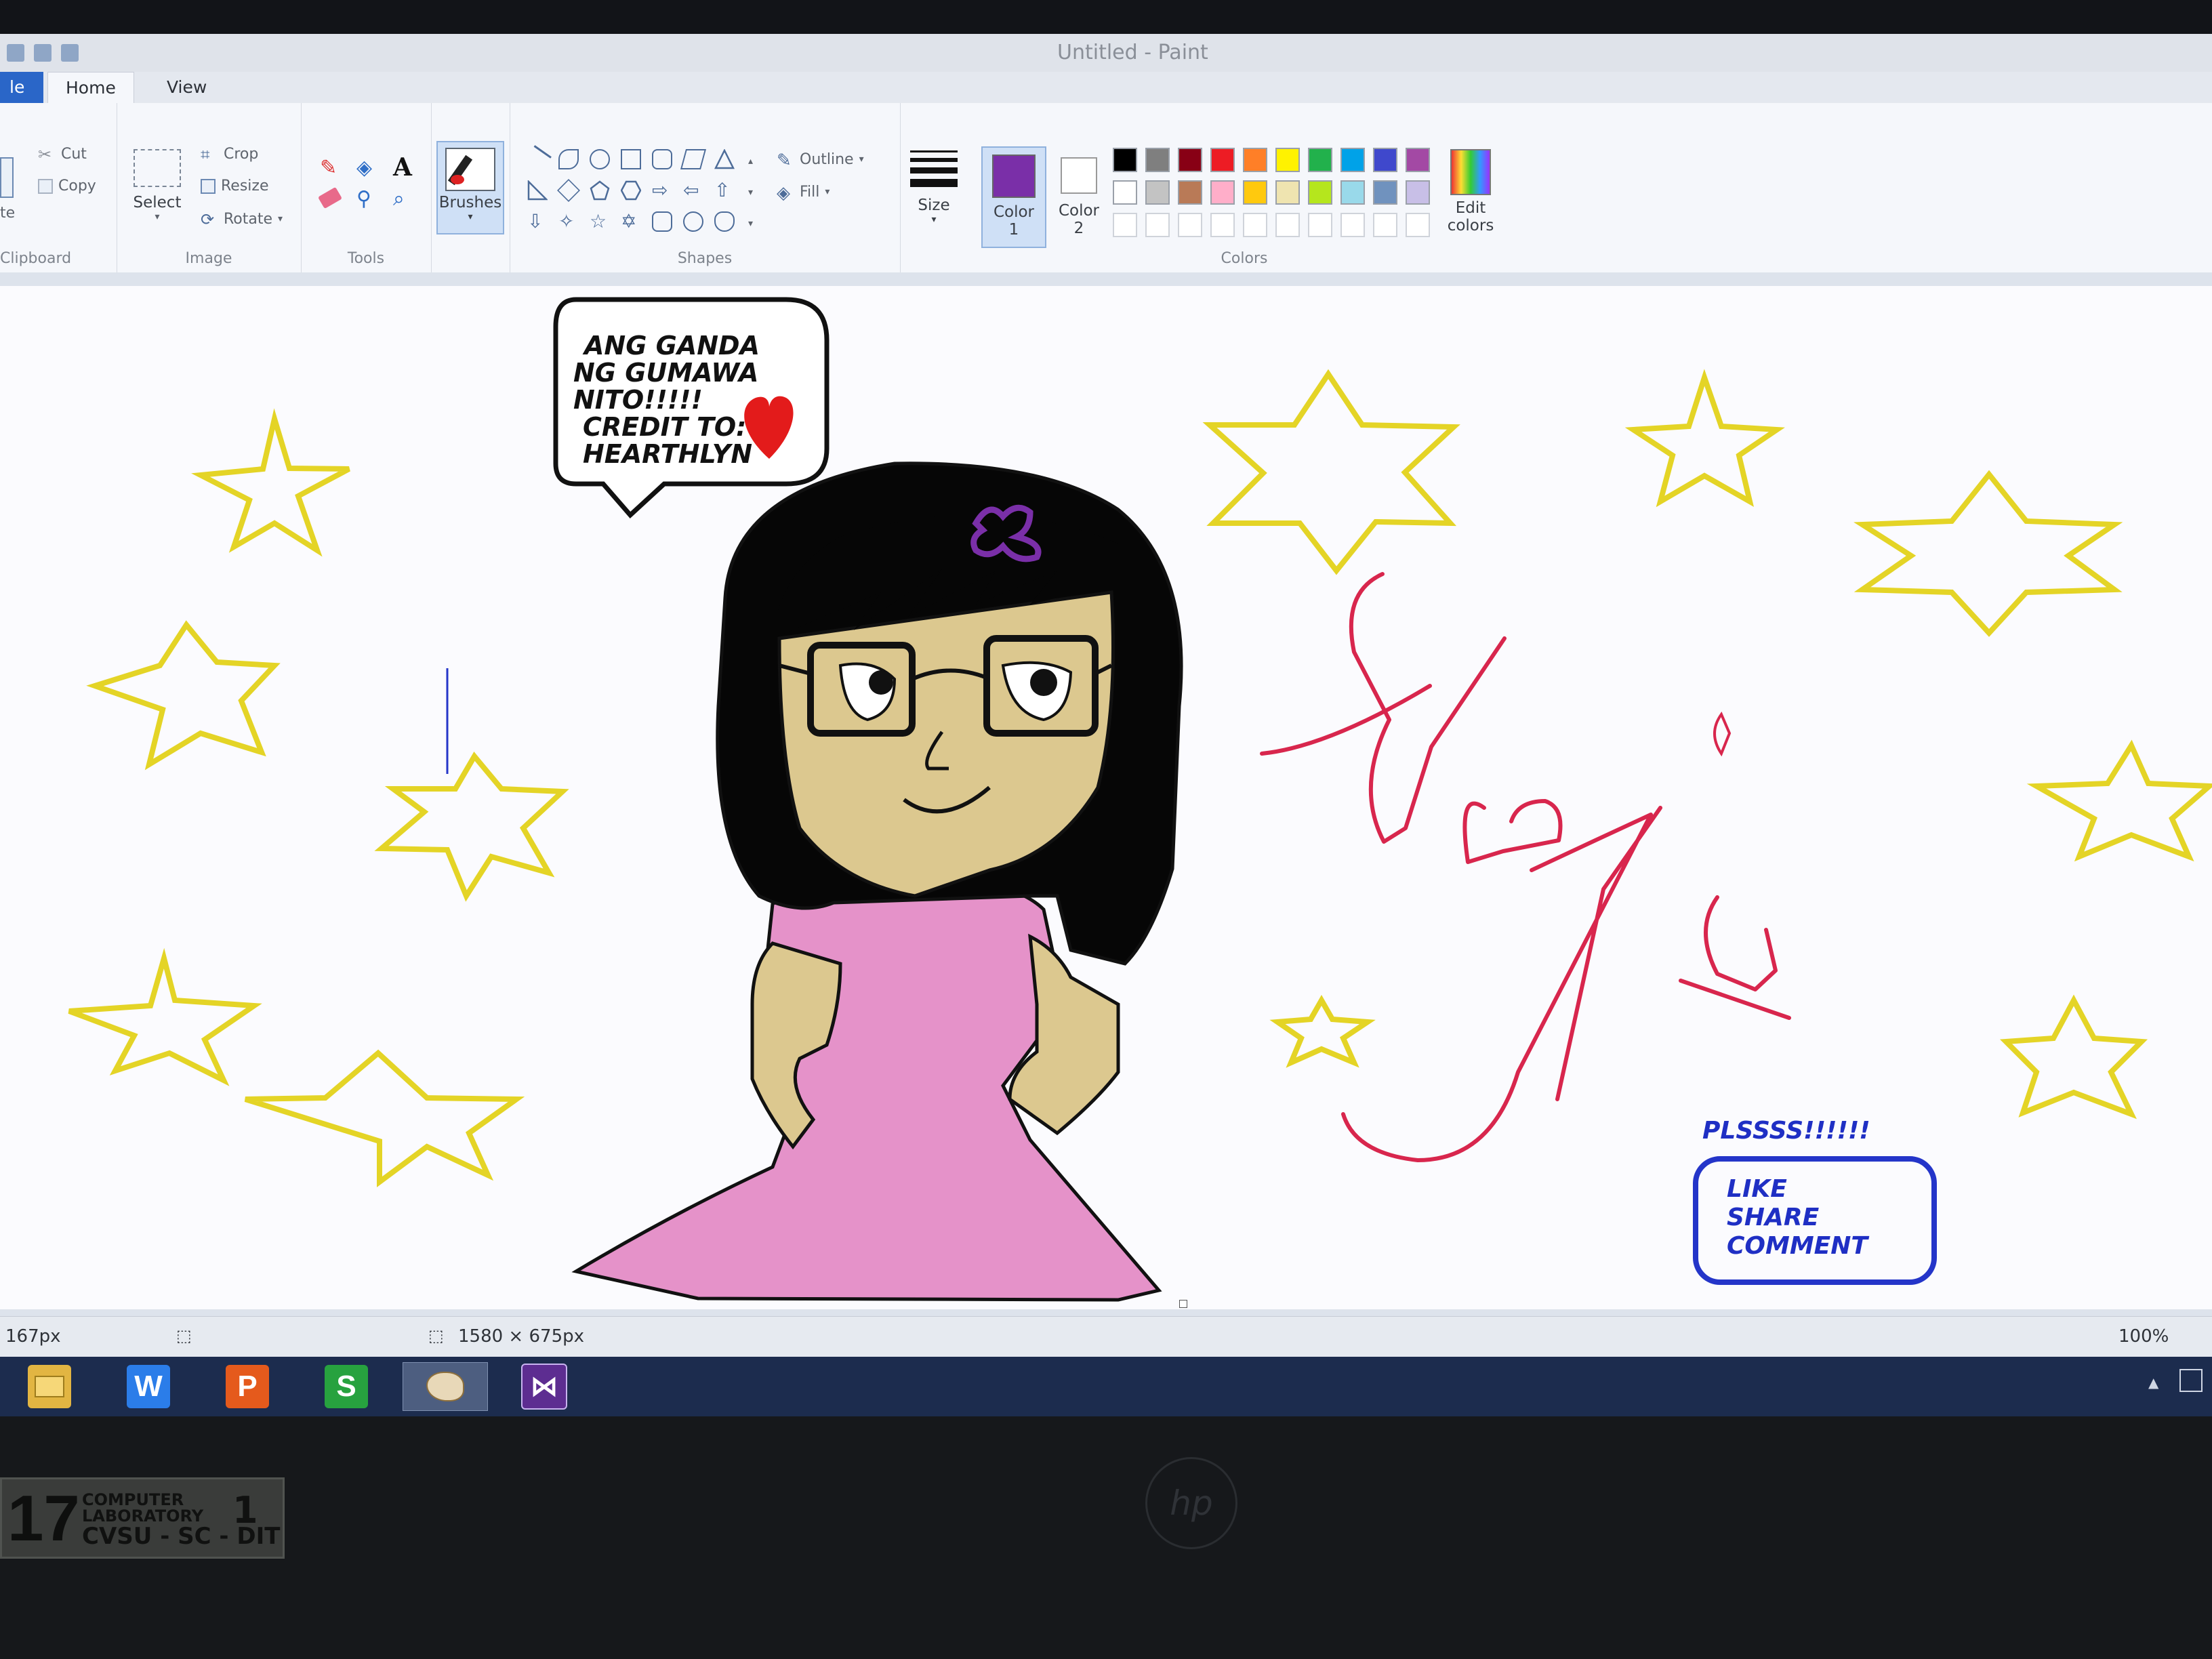 The width and height of the screenshot is (2212, 1659). Describe the element at coordinates (1079, 197) in the screenshot. I see `color2-button: Color 2` at that location.